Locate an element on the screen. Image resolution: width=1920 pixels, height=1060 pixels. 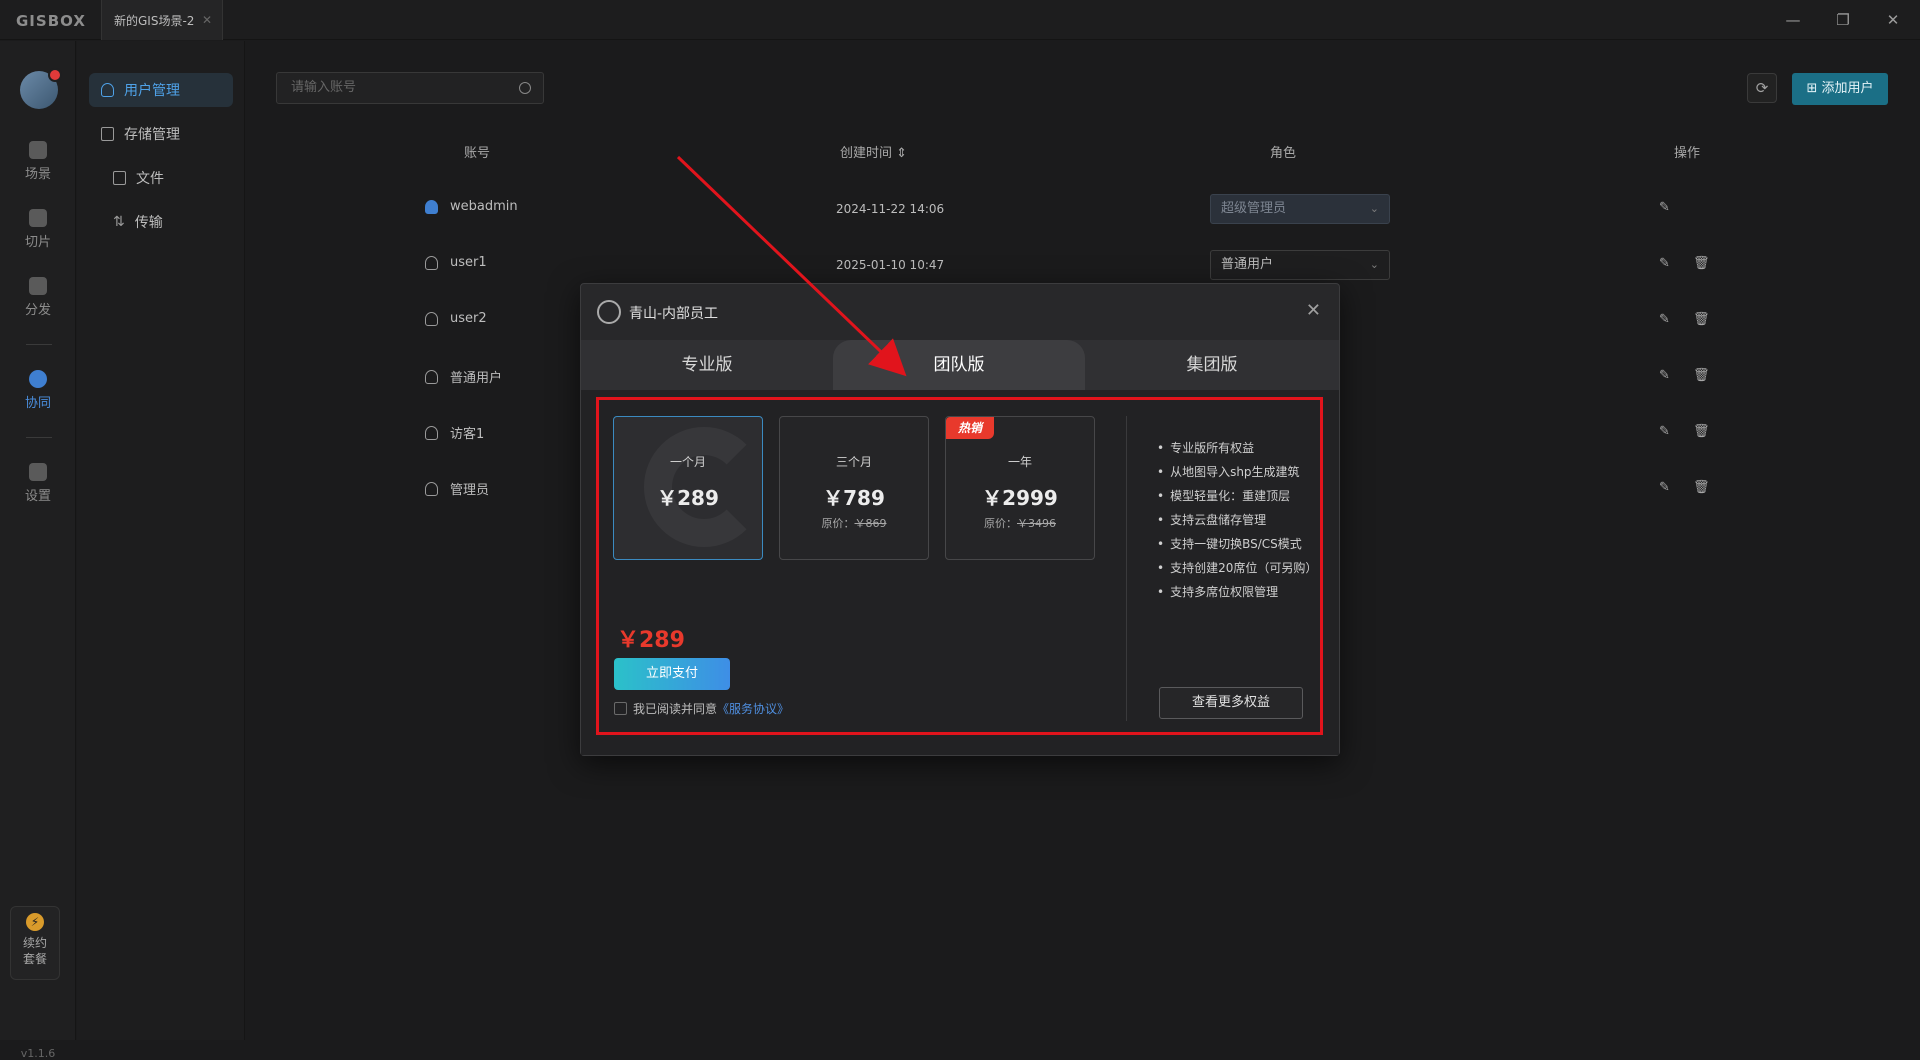
list-item: 支持一键切换BS/CS模式 is located at coordinates (1237, 544).